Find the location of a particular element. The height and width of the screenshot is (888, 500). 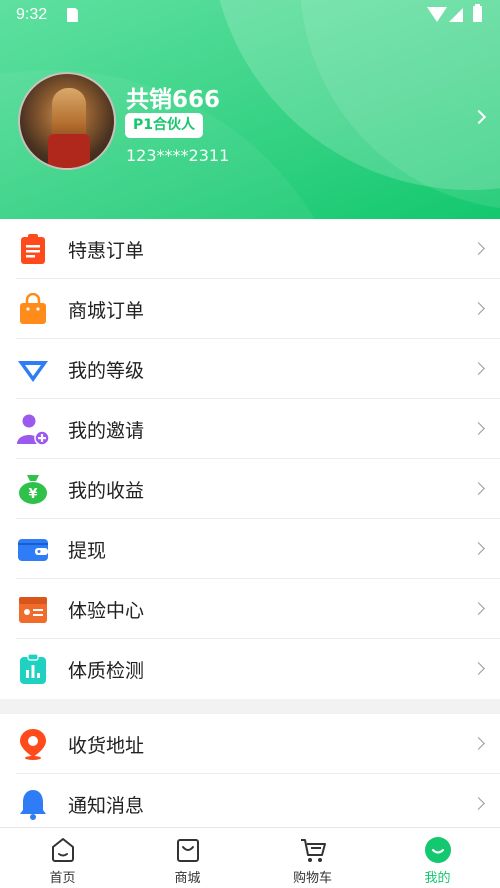

nav-home: 首页 is located at coordinates (62, 858).